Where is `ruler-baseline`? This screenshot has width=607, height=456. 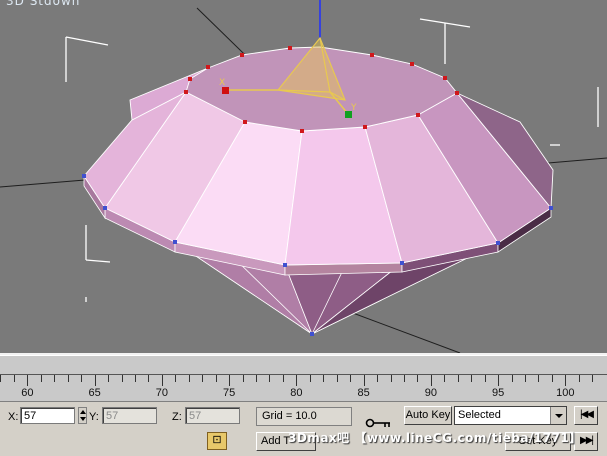
ruler-baseline is located at coordinates (303, 374).